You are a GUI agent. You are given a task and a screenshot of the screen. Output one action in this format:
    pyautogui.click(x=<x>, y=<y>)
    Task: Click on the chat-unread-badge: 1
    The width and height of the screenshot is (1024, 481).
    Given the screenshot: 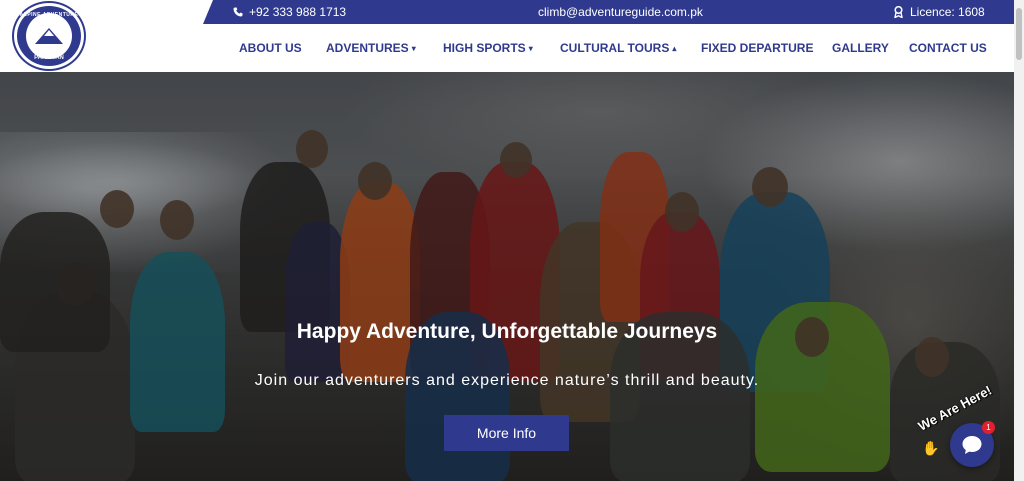 What is the action you would take?
    pyautogui.click(x=988, y=427)
    